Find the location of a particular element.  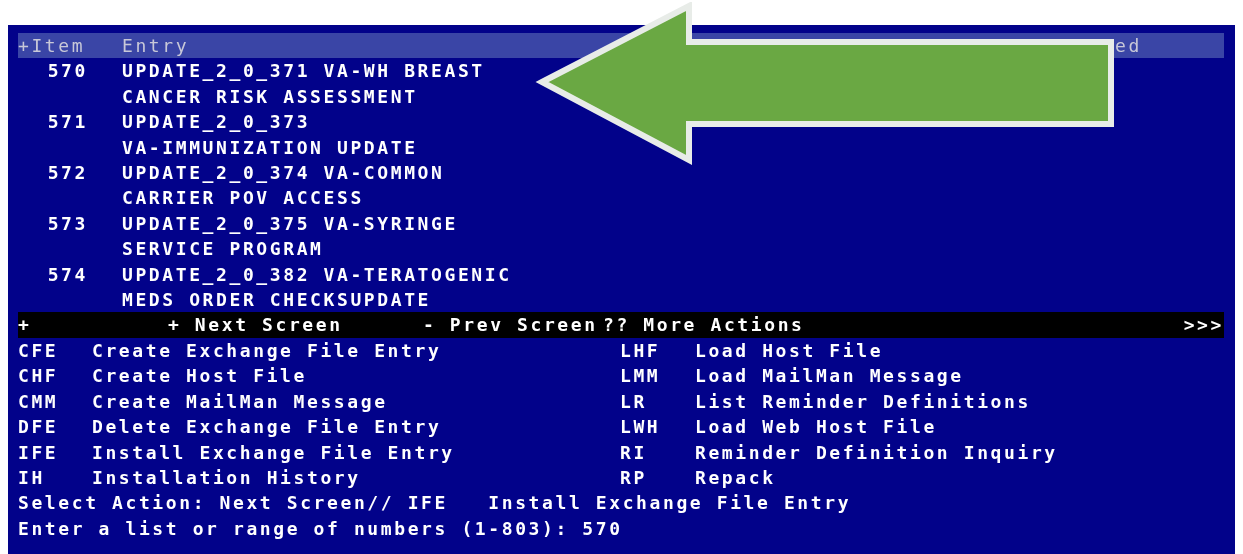

action-code: LMM is located at coordinates (641, 376).